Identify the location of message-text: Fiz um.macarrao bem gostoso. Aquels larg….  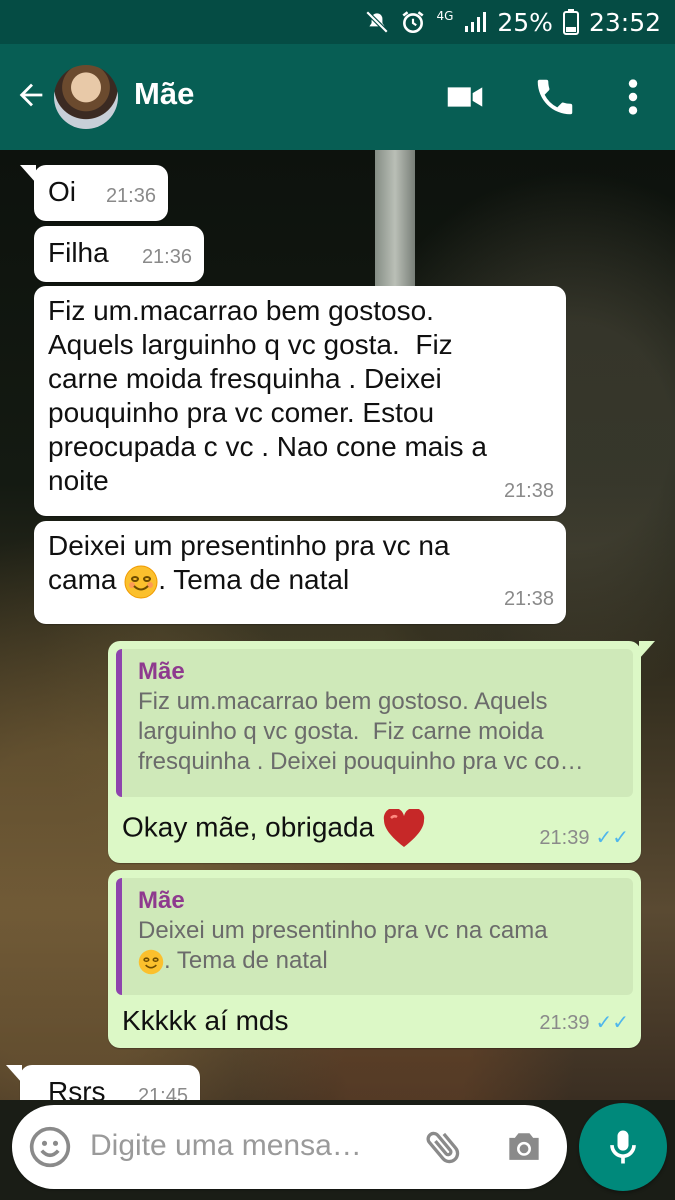
(267, 395).